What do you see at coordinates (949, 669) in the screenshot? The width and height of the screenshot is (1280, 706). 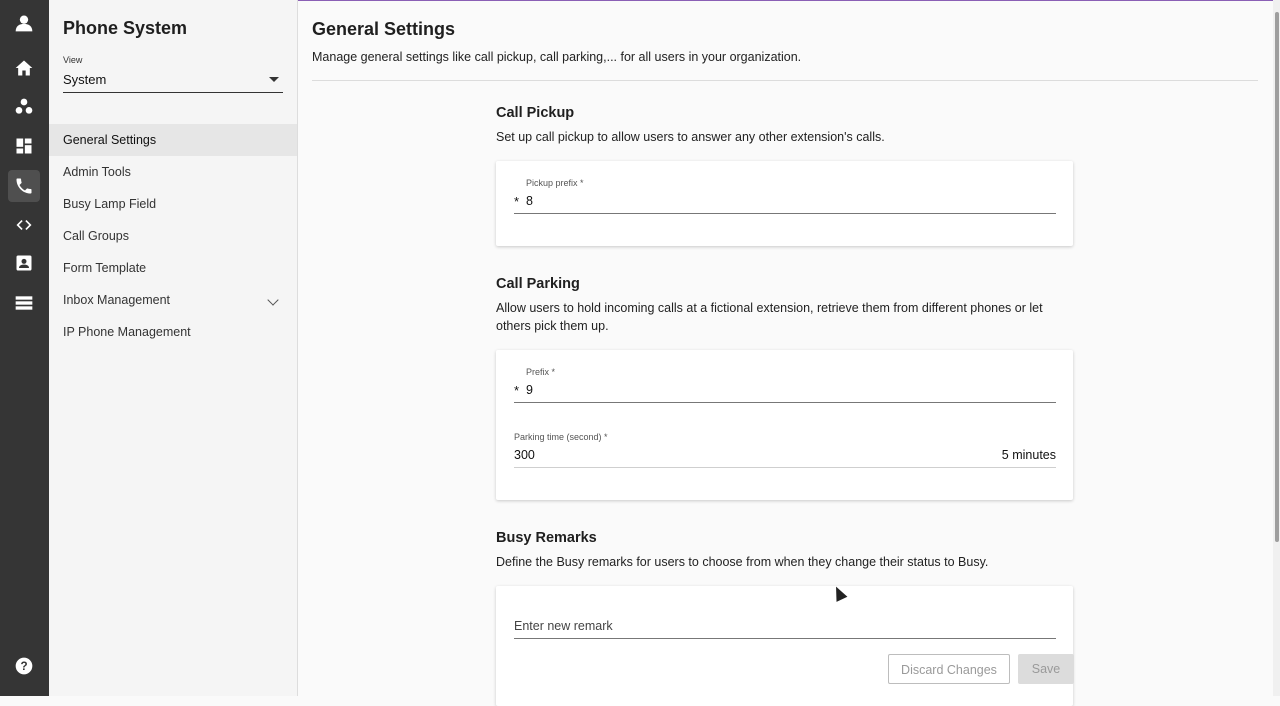 I see `discard-changes-button: Discard Changes` at bounding box center [949, 669].